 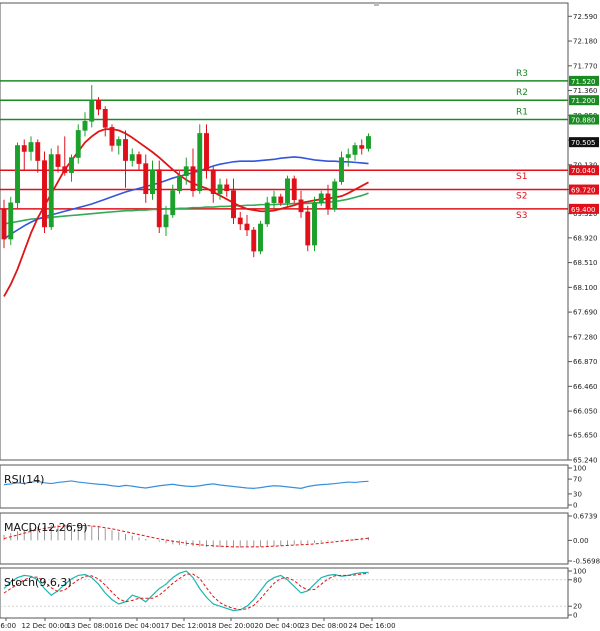 What do you see at coordinates (136, 626) in the screenshot?
I see `x-tick-label: 16 Dec 04:00` at bounding box center [136, 626].